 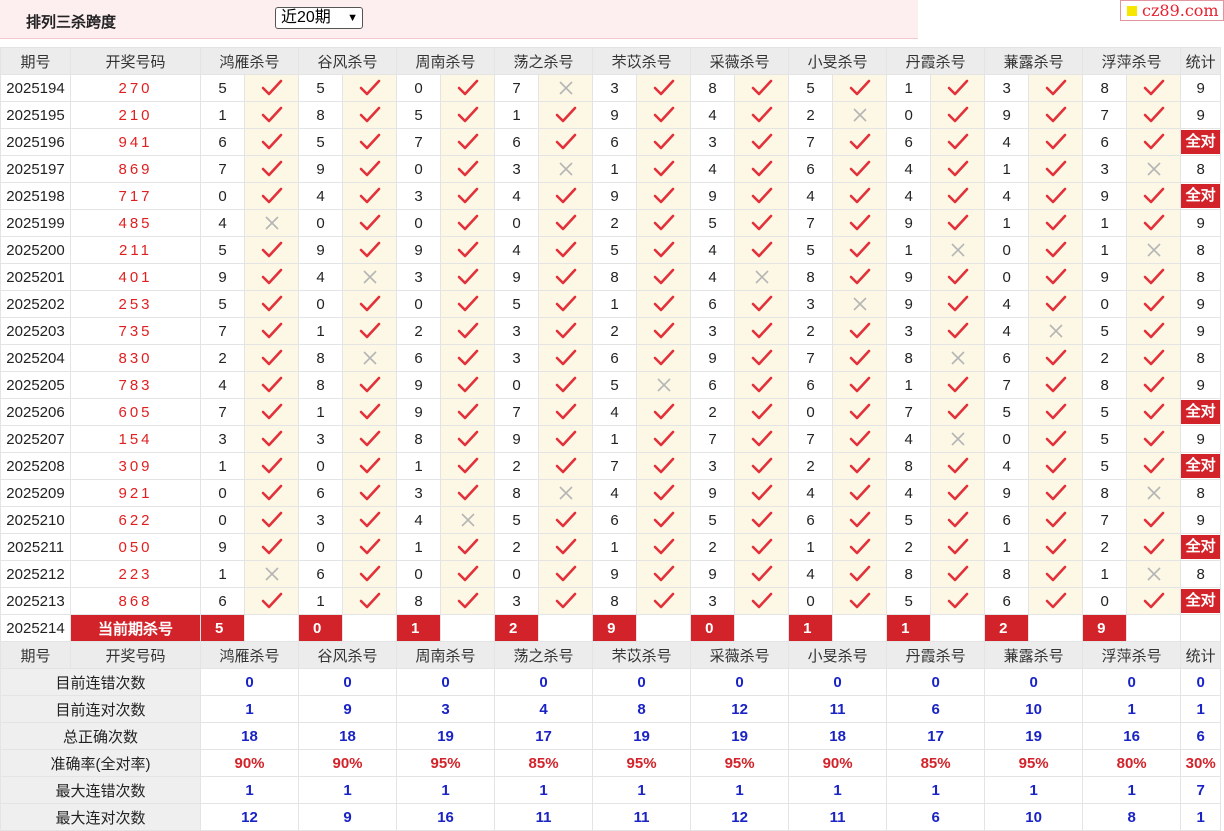 What do you see at coordinates (1132, 763) in the screenshot?
I see `stats-value: 80%` at bounding box center [1132, 763].